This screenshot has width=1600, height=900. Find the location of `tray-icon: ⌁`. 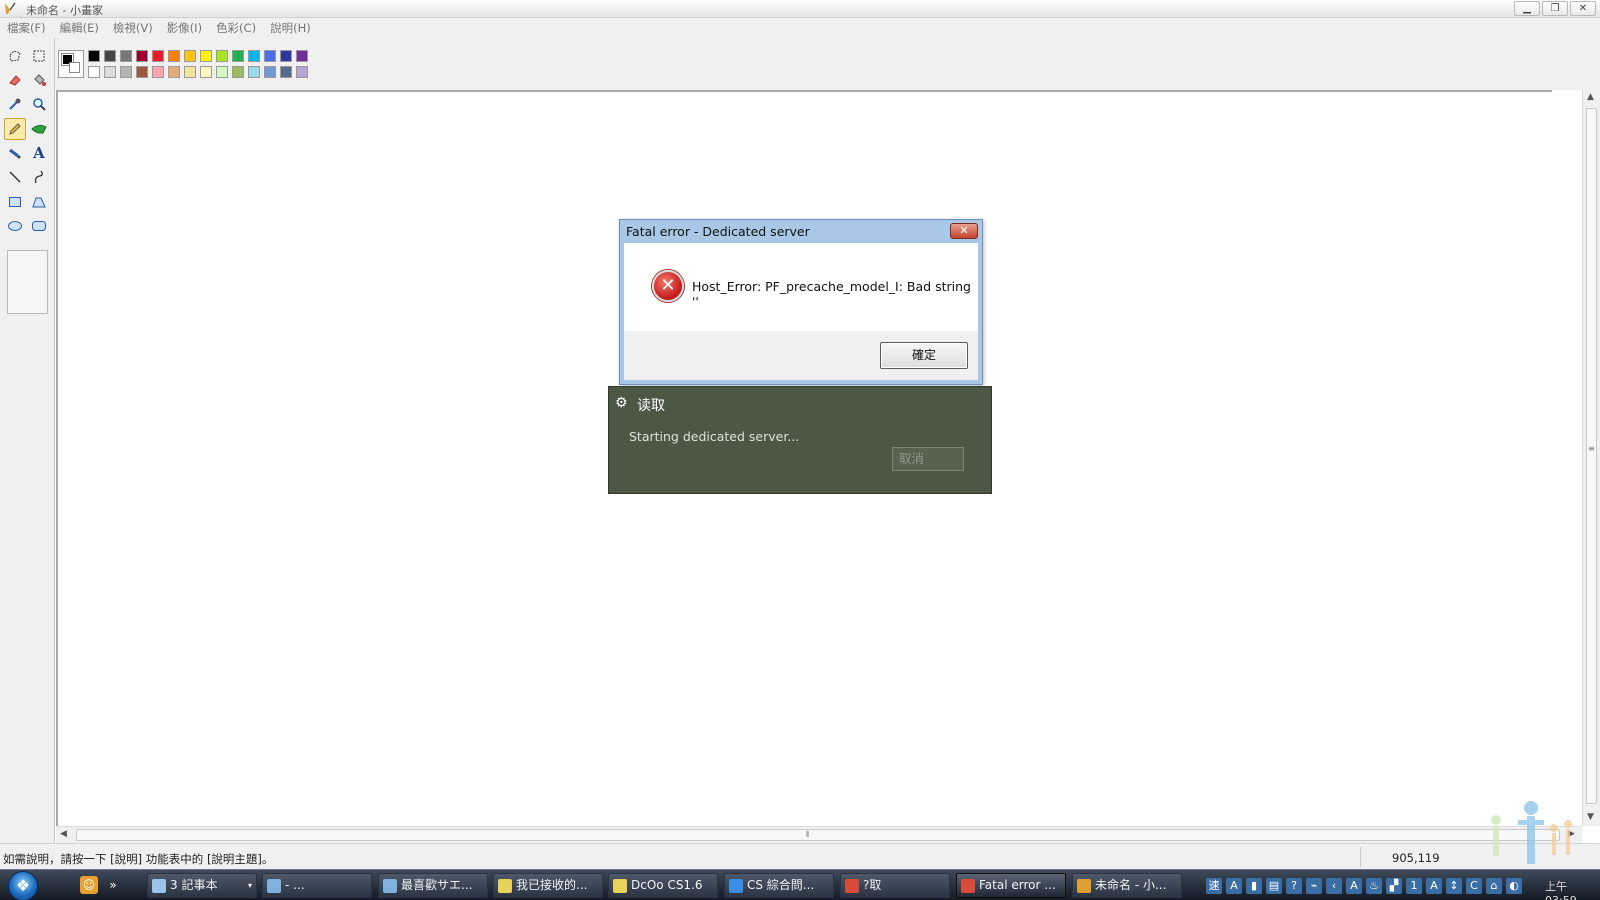

tray-icon: ⌁ is located at coordinates (1314, 885).